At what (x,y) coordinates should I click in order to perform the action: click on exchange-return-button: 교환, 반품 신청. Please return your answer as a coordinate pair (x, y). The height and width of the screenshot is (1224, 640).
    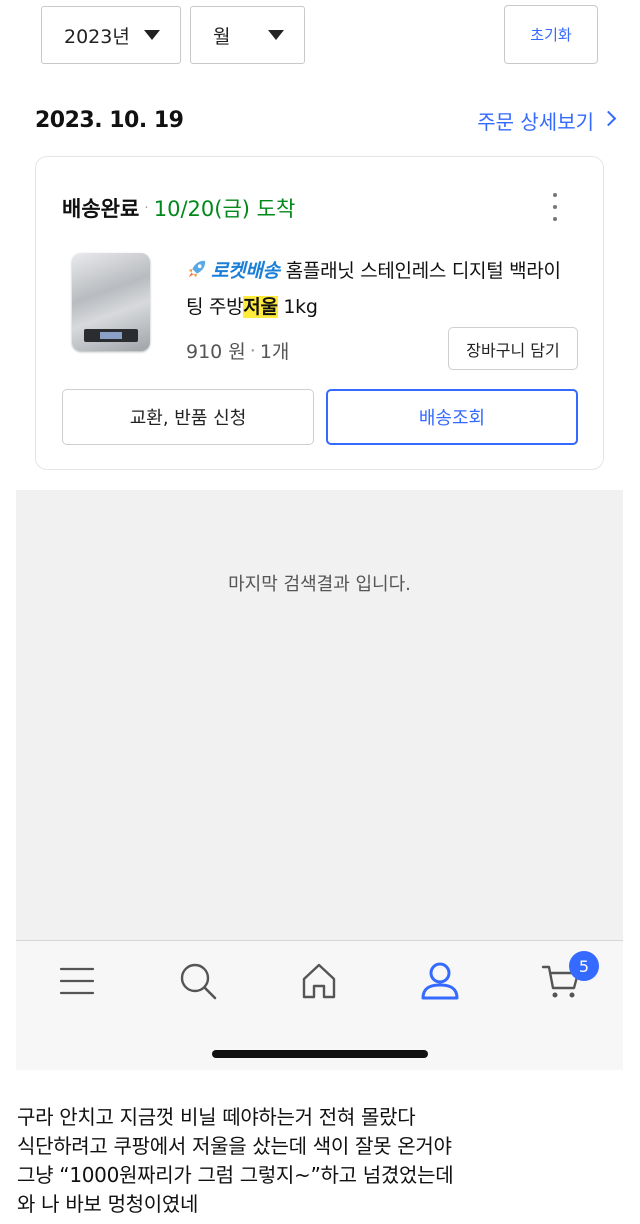
    Looking at the image, I should click on (188, 417).